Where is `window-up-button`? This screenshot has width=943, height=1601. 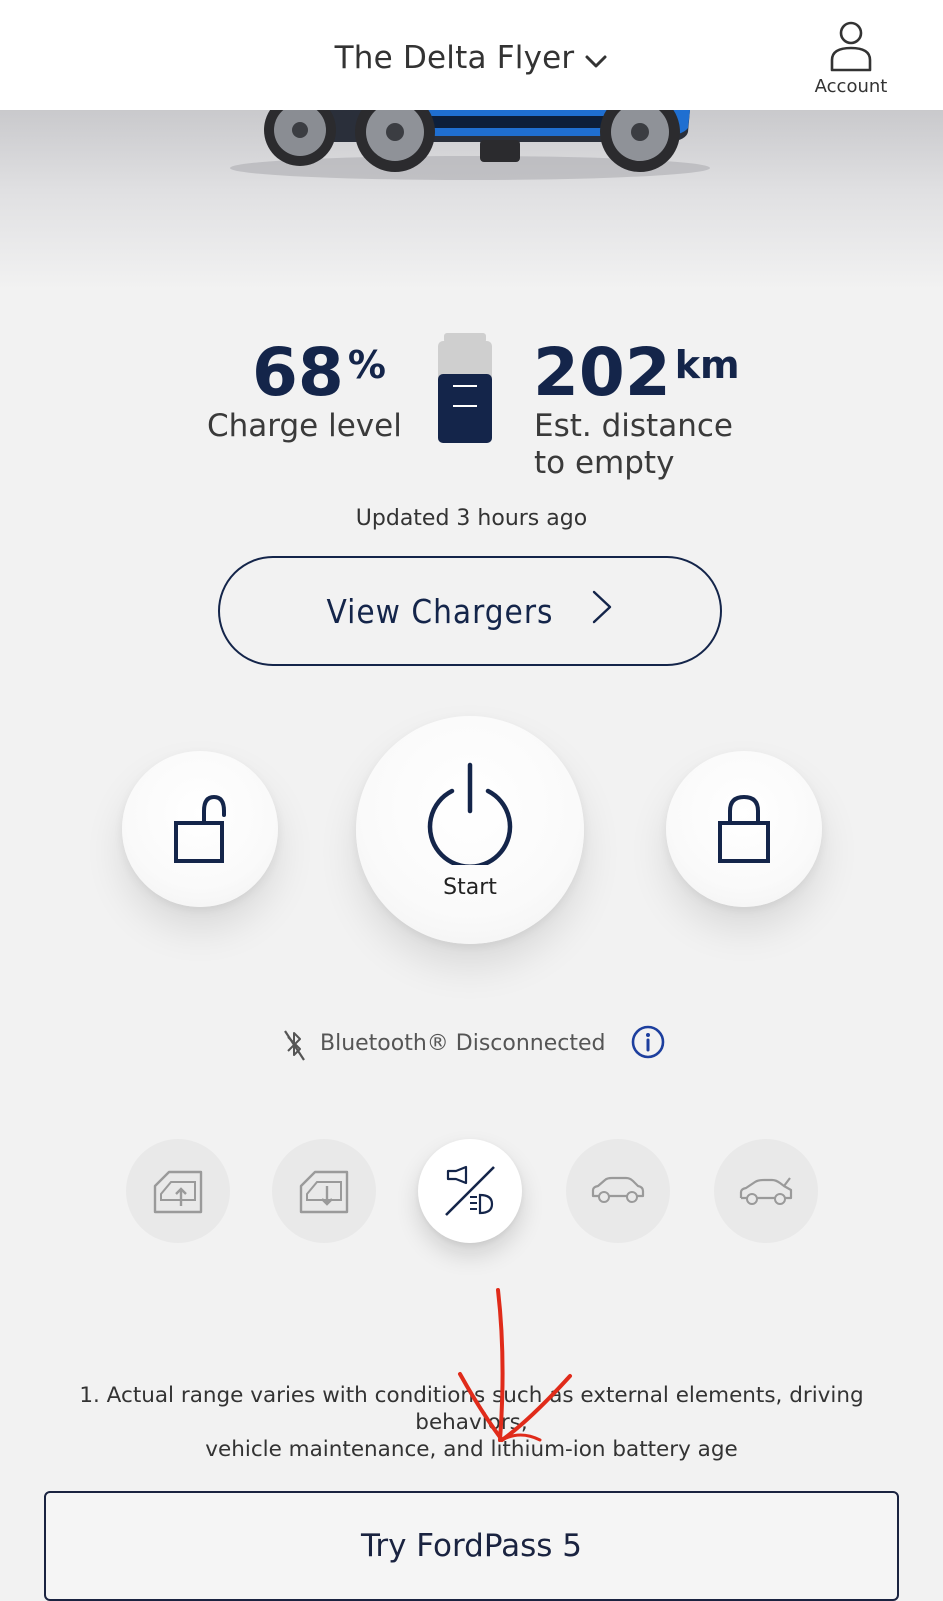
window-up-button is located at coordinates (178, 1191).